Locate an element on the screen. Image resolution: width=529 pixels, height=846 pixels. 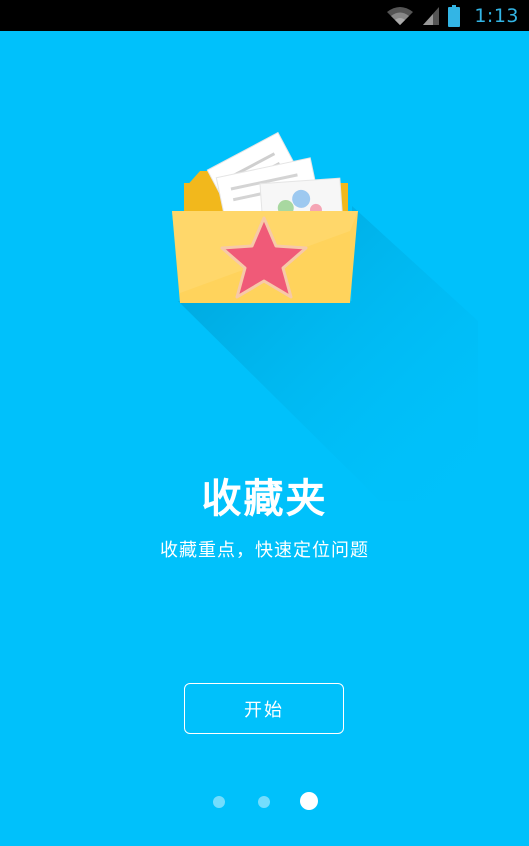
wifi-icon is located at coordinates (400, 16).